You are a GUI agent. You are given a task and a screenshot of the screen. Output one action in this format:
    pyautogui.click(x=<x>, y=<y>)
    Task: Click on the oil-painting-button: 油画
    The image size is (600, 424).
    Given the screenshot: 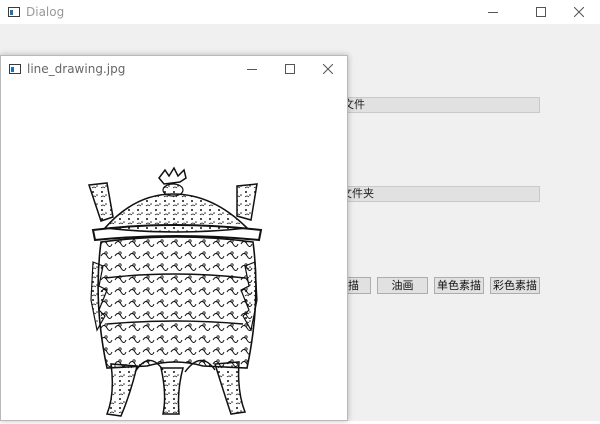 What is the action you would take?
    pyautogui.click(x=402, y=285)
    